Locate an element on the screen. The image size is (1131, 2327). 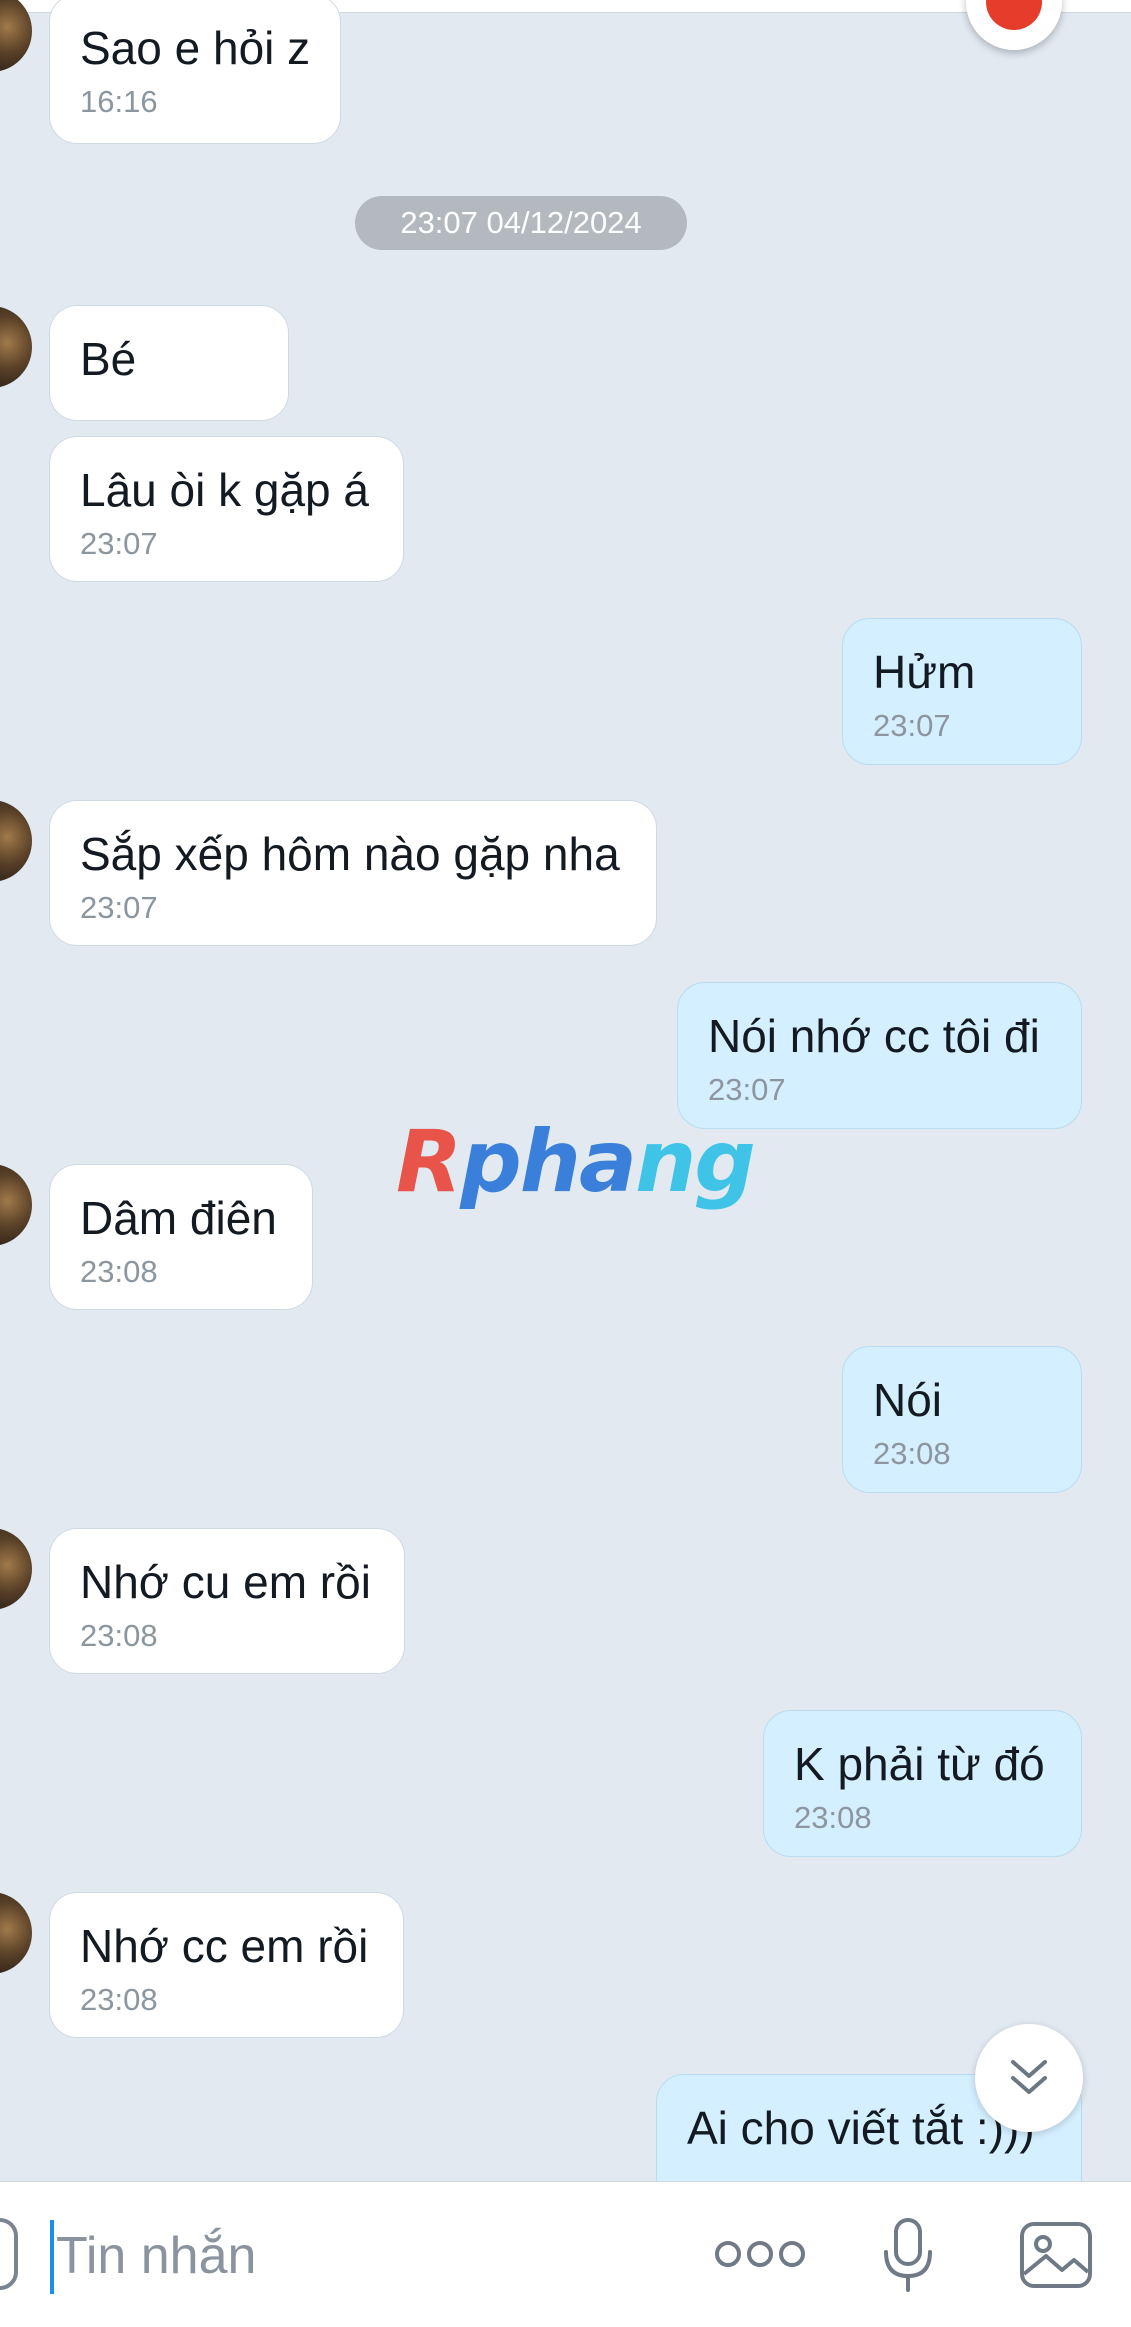
message-input is located at coordinates (356, 2256).